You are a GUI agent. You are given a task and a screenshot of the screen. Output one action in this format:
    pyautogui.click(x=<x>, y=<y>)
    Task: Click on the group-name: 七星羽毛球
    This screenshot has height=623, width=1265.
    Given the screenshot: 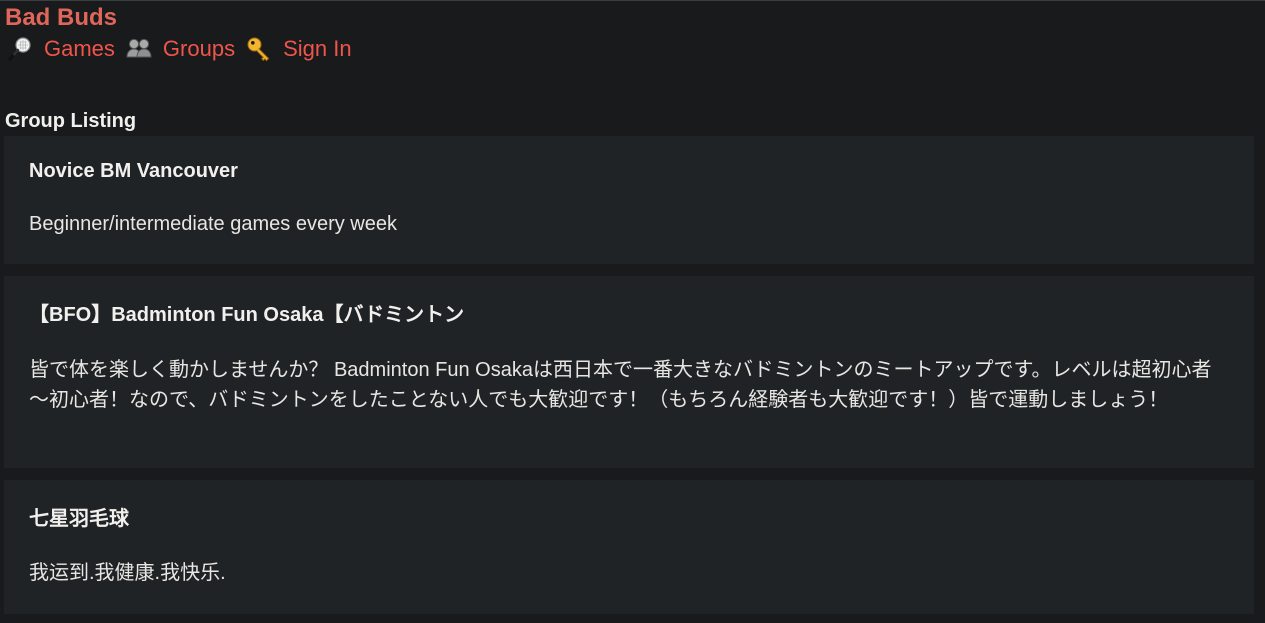 What is the action you would take?
    pyautogui.click(x=629, y=519)
    